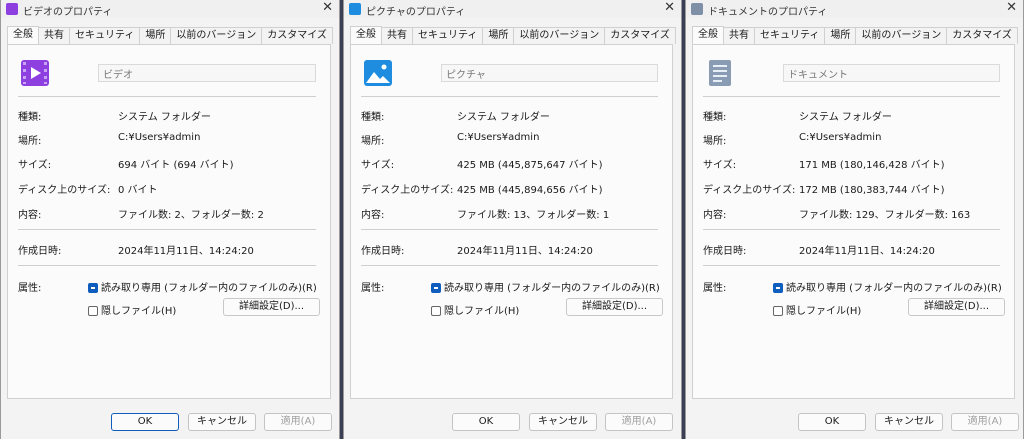 The image size is (1024, 439). What do you see at coordinates (720, 73) in the screenshot?
I see `document-folder-icon` at bounding box center [720, 73].